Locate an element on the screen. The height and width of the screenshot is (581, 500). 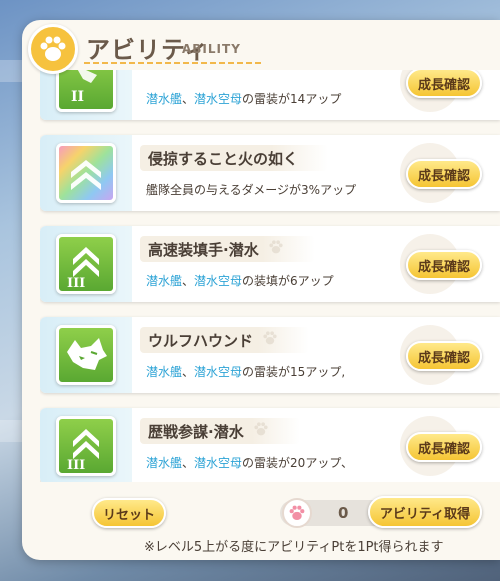
acquire-ability-button: アビリティ取得 is located at coordinates (425, 512).